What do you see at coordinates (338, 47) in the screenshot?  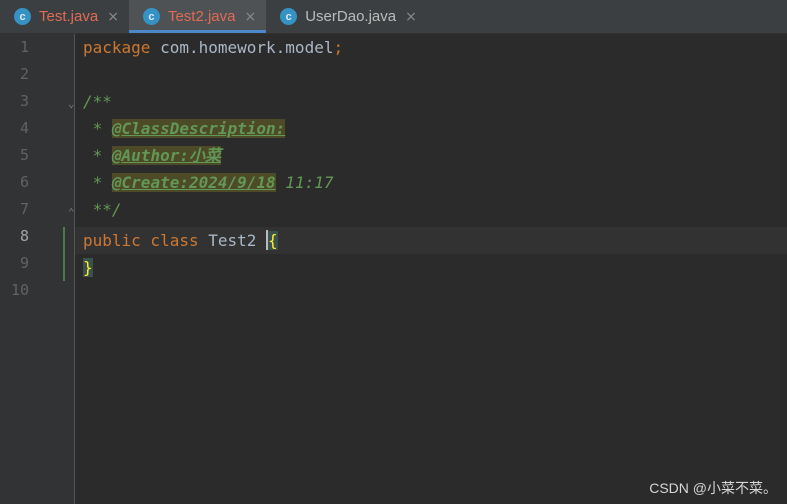 I see `semicolon: ;` at bounding box center [338, 47].